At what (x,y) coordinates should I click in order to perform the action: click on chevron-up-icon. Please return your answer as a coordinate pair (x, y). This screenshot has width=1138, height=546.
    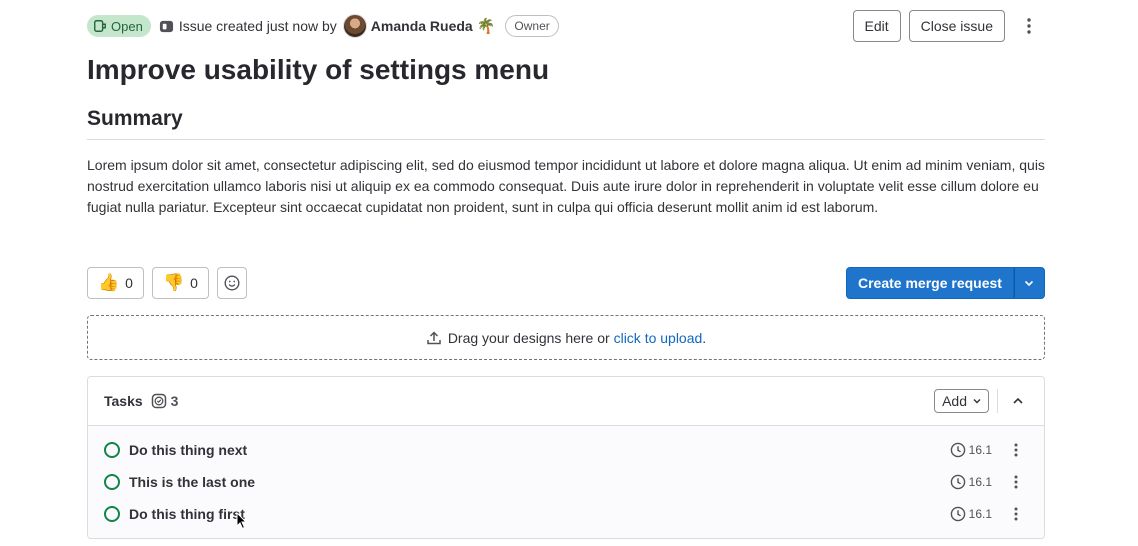
    Looking at the image, I should click on (1018, 400).